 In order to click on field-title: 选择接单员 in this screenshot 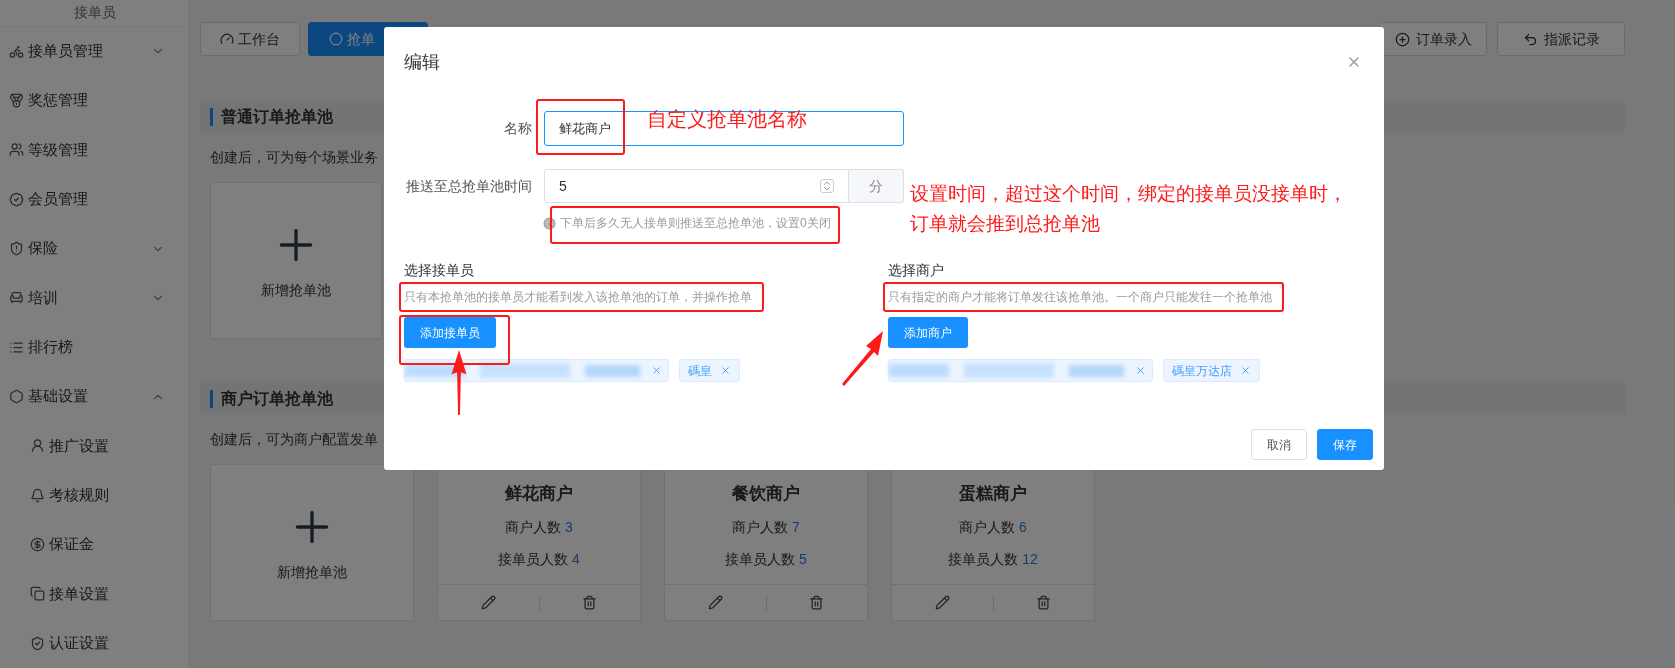, I will do `click(439, 270)`.